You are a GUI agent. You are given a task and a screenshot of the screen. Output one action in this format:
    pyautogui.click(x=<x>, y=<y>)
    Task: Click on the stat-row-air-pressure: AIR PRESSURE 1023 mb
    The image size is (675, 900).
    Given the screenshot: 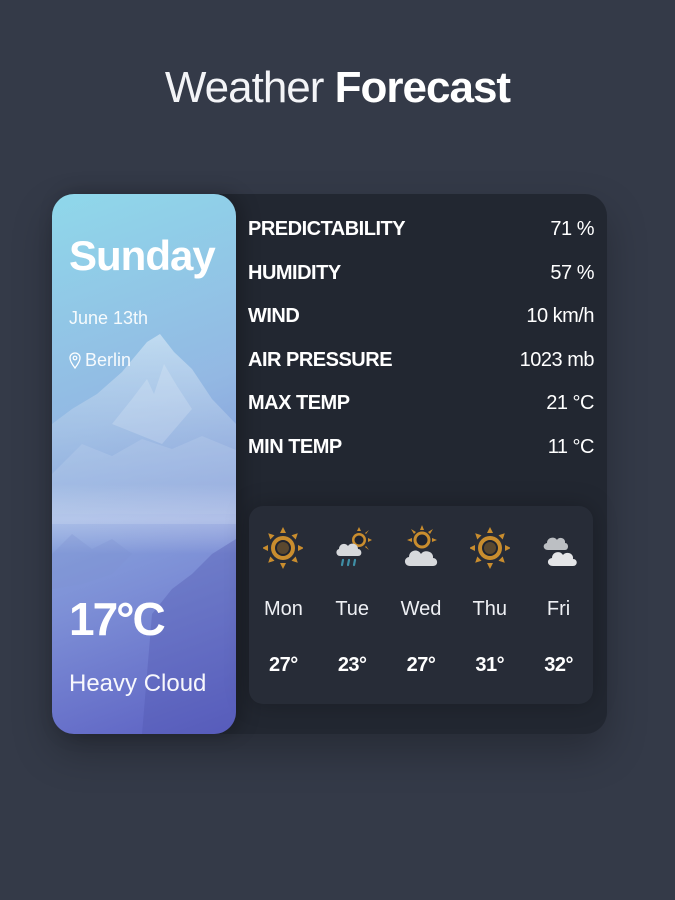 What is the action you would take?
    pyautogui.click(x=421, y=365)
    